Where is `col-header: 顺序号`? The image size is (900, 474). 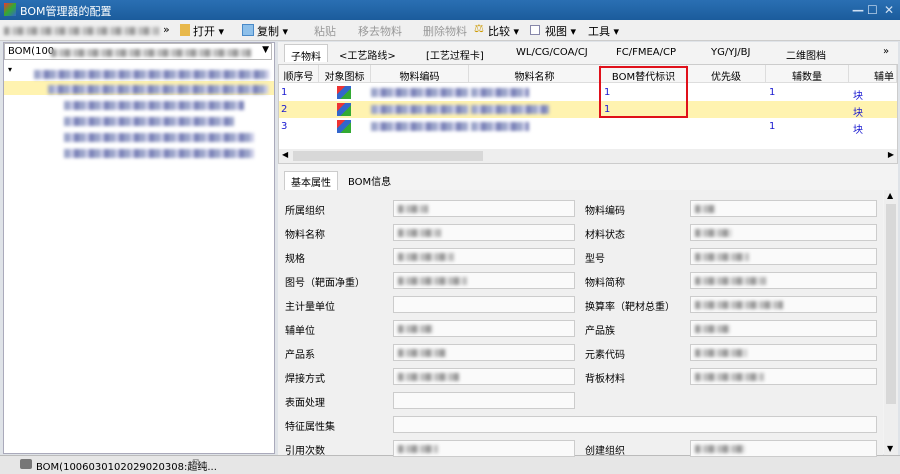
col-header: 顺序号 is located at coordinates (299, 74).